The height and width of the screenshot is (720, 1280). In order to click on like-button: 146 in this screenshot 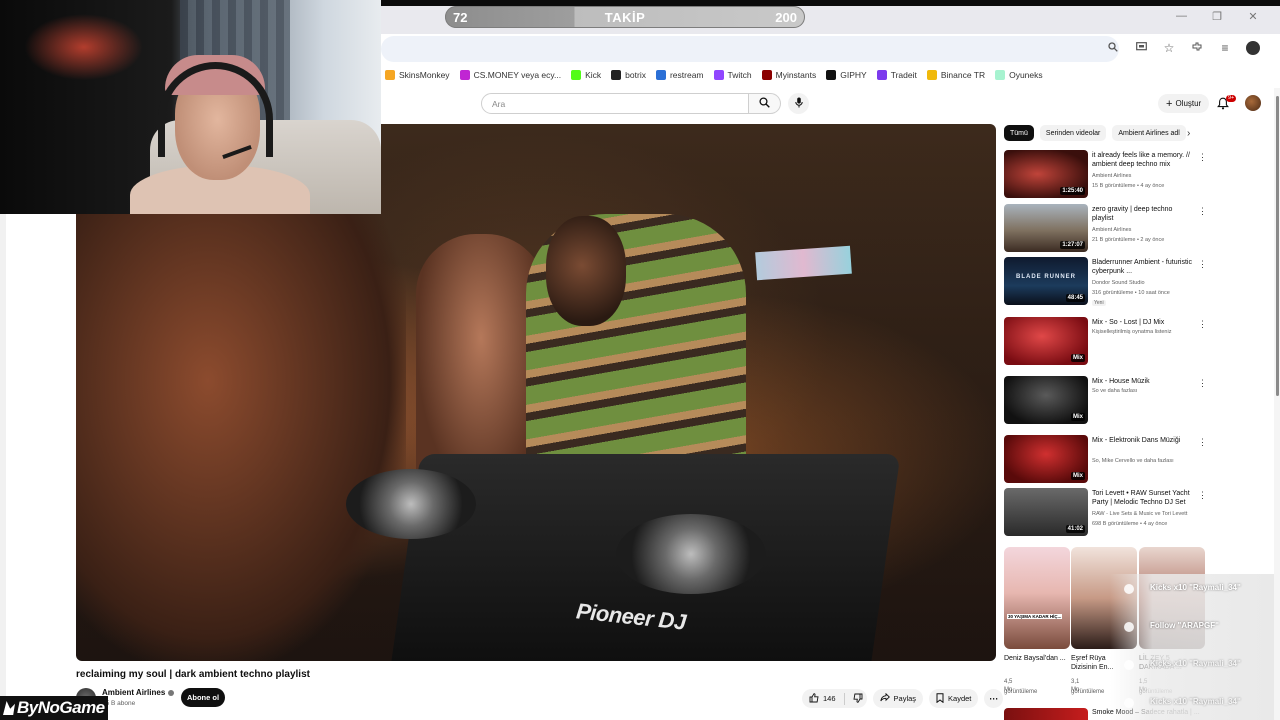, I will do `click(822, 698)`.